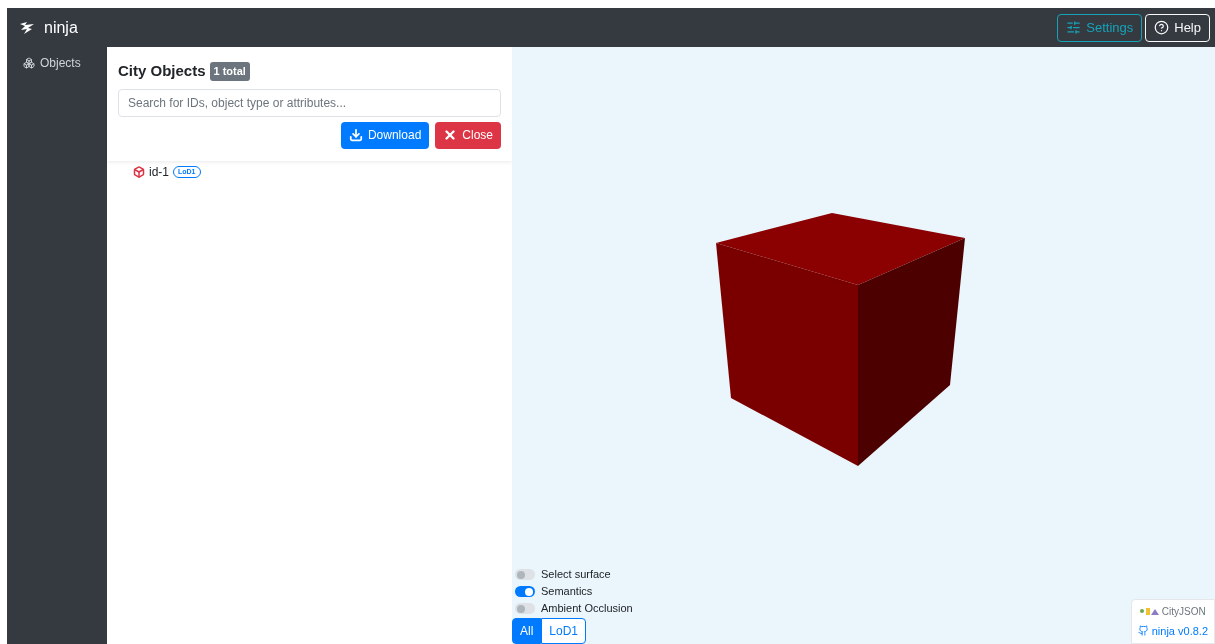 This screenshot has height=644, width=1215. What do you see at coordinates (576, 575) in the screenshot?
I see `toggle-label: Select surface` at bounding box center [576, 575].